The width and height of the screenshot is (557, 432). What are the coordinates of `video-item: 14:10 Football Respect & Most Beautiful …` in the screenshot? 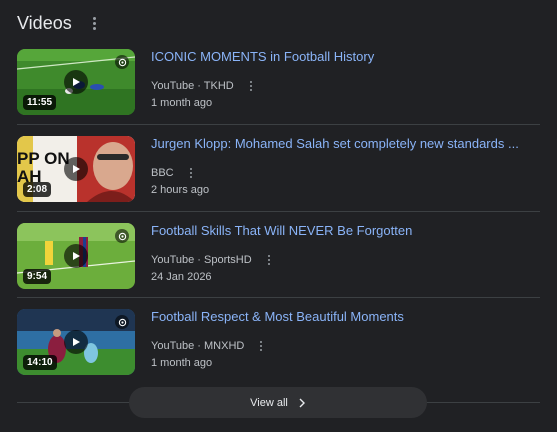 It's located at (278, 343).